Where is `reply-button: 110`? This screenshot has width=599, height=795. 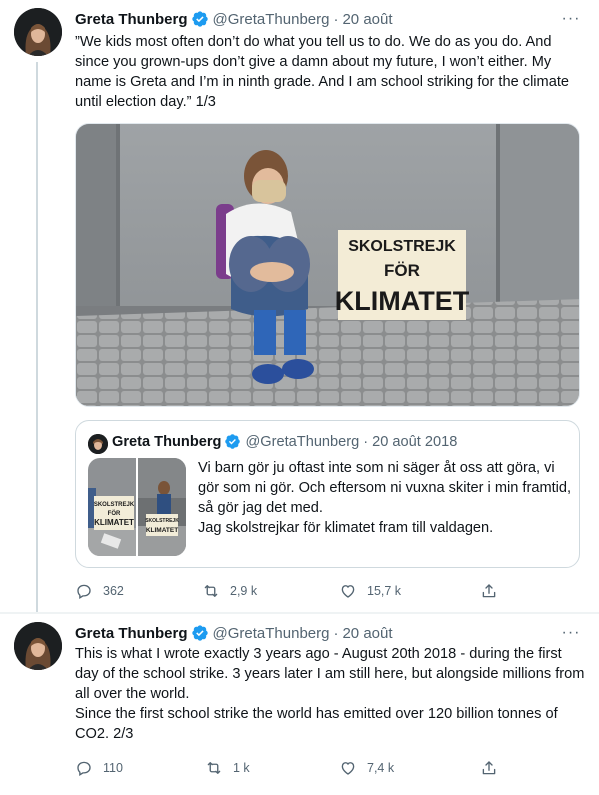 reply-button: 110 is located at coordinates (99, 768).